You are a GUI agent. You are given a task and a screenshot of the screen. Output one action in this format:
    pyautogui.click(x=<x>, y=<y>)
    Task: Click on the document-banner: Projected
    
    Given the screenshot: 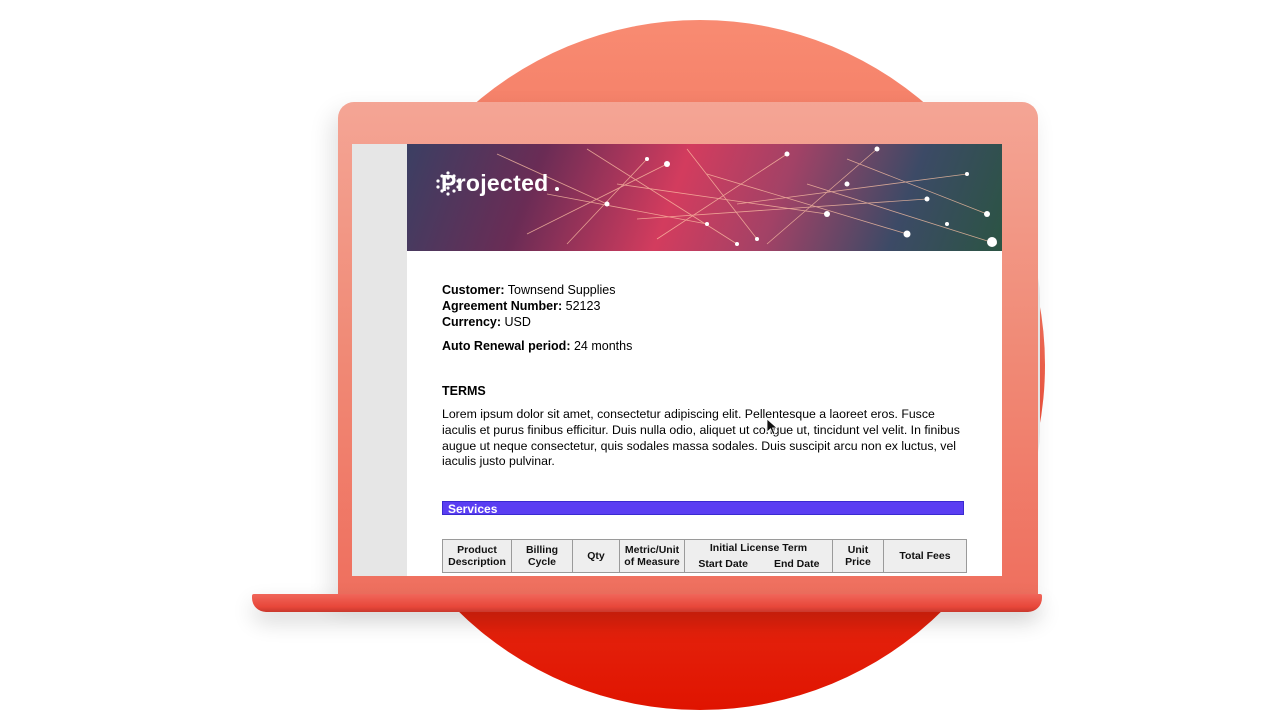 What is the action you would take?
    pyautogui.click(x=704, y=197)
    